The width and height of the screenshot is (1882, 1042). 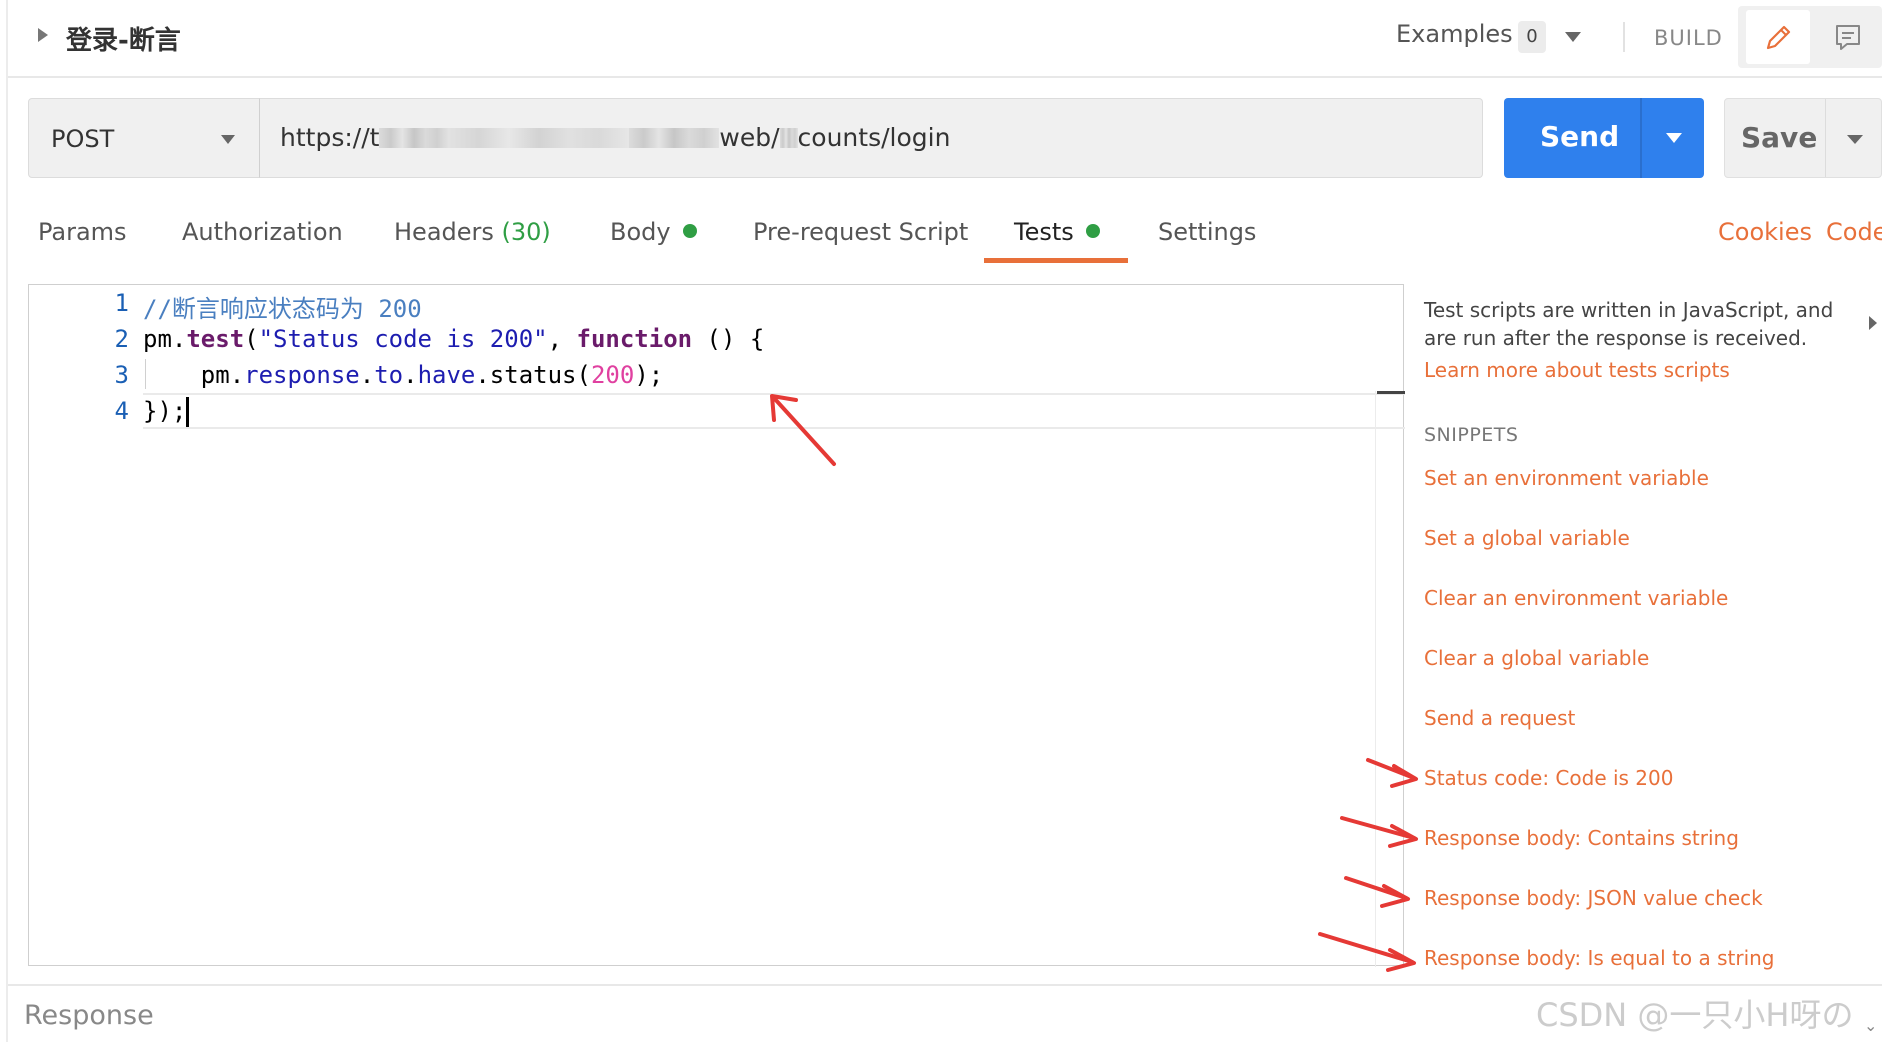 I want to click on watermark: CSDN @一只小H呀の, so click(x=1695, y=1015).